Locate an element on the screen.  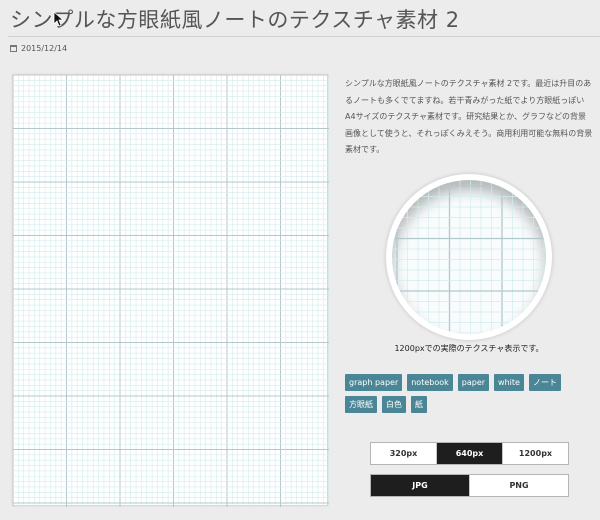
tag-note: ノート is located at coordinates (544, 382).